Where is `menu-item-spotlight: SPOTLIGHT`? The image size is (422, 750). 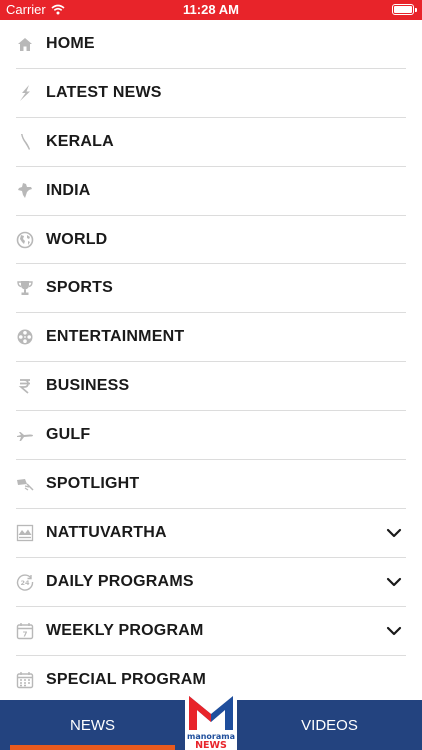
menu-item-spotlight: SPOTLIGHT is located at coordinates (211, 484).